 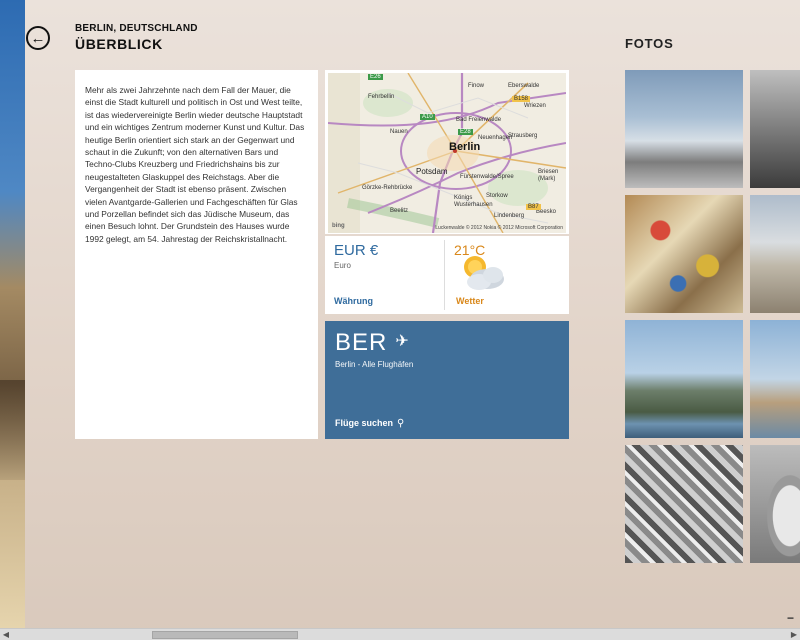 I want to click on map-city-berlin: Berlin, so click(x=465, y=147).